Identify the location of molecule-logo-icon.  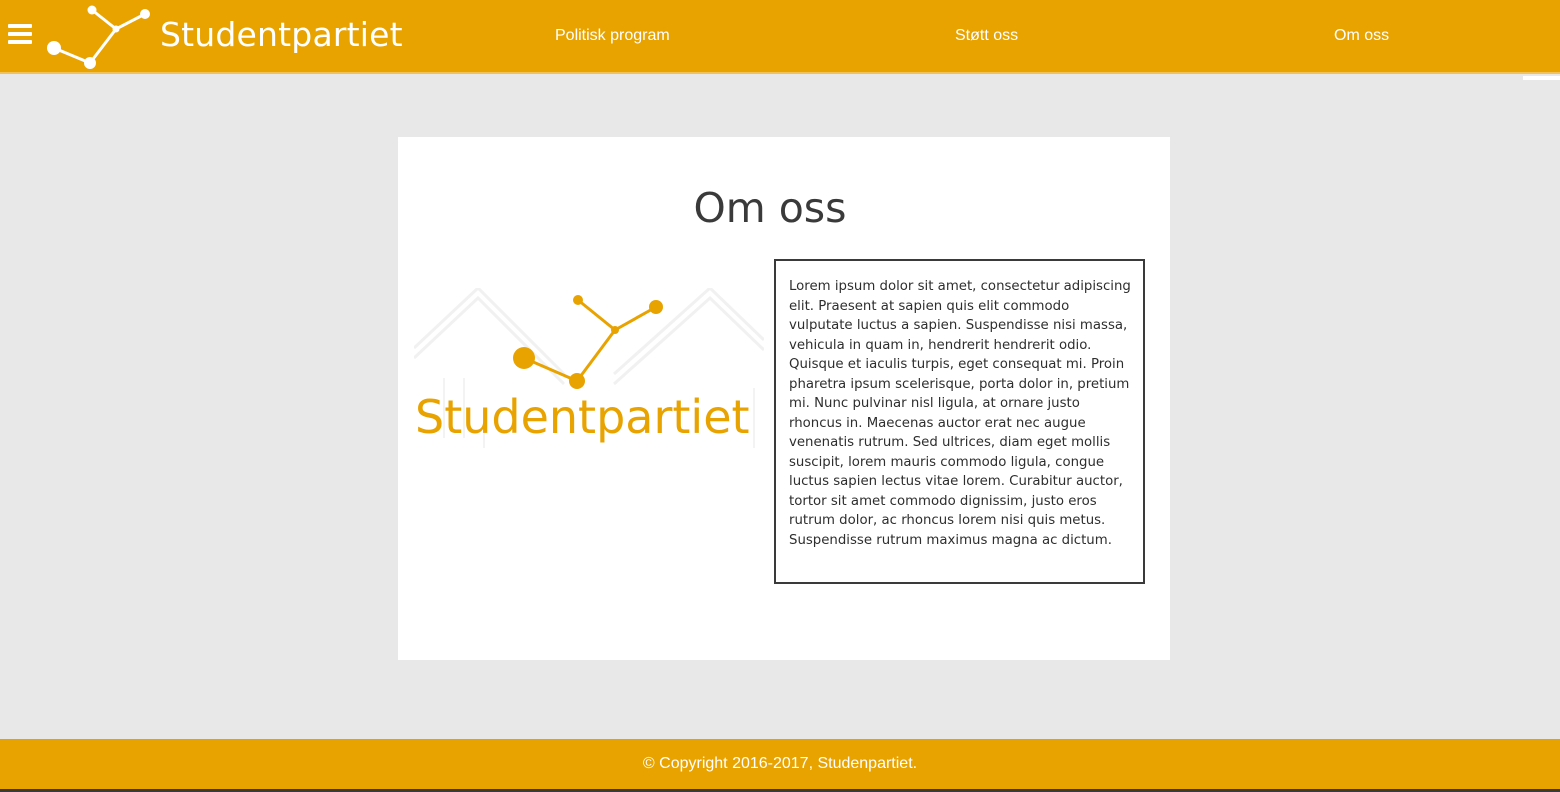
(99, 37).